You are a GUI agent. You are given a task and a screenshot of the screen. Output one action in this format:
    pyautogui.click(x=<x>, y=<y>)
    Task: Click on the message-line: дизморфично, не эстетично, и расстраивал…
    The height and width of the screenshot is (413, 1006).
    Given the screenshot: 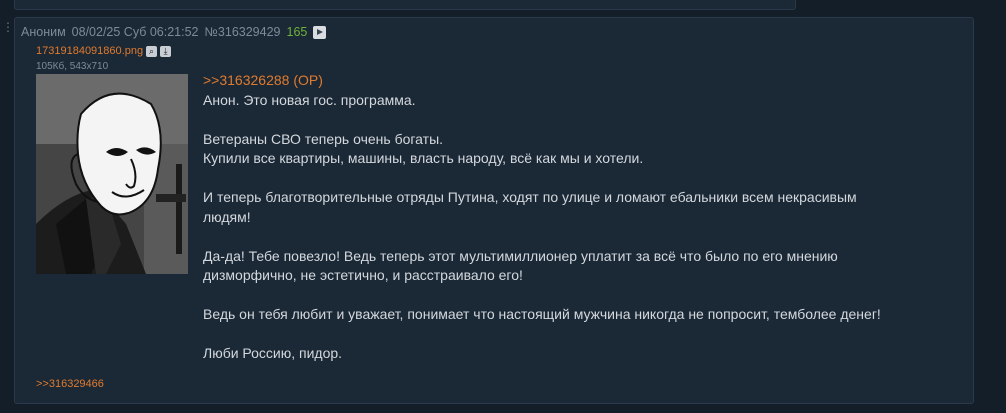 What is the action you would take?
    pyautogui.click(x=363, y=275)
    